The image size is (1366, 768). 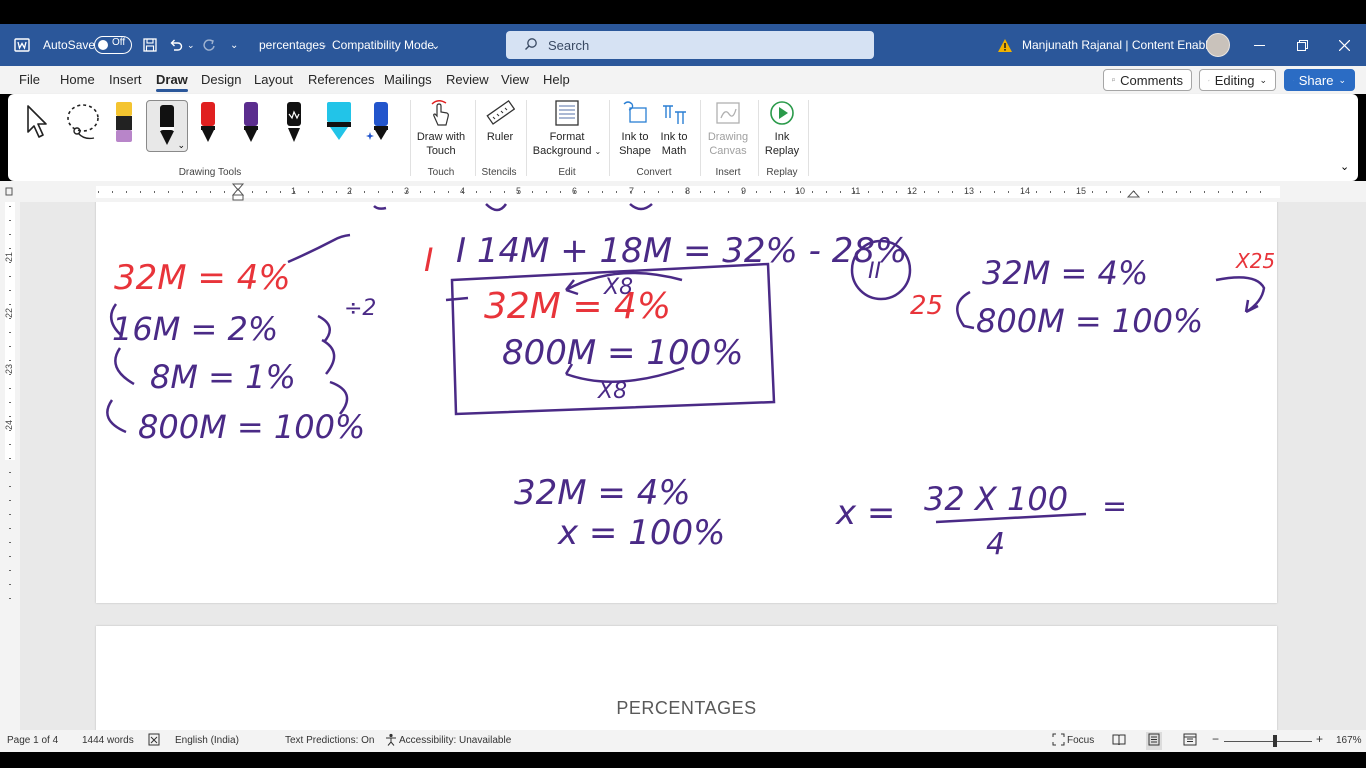 I want to click on tab-home: Home, so click(x=77, y=79).